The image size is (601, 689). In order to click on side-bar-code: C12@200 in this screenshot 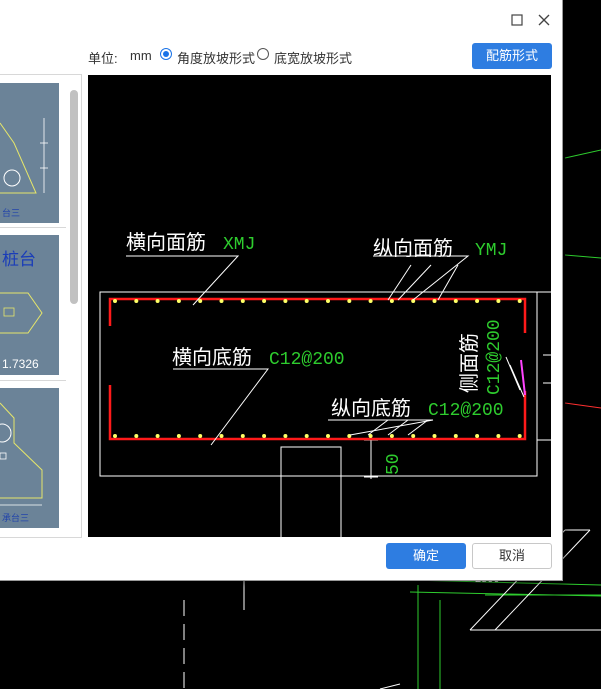, I will do `click(495, 357)`.